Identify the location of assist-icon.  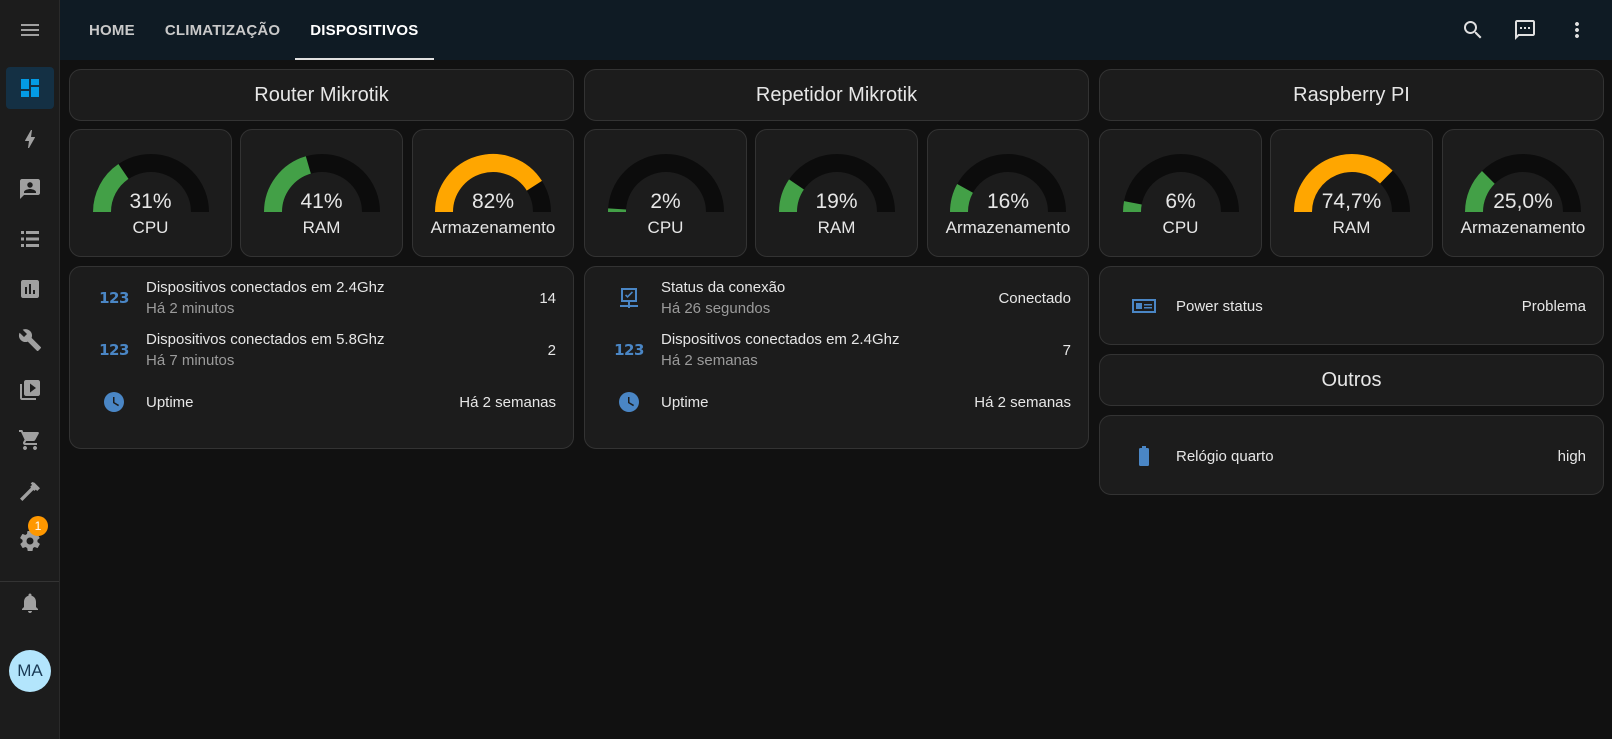
(1525, 30).